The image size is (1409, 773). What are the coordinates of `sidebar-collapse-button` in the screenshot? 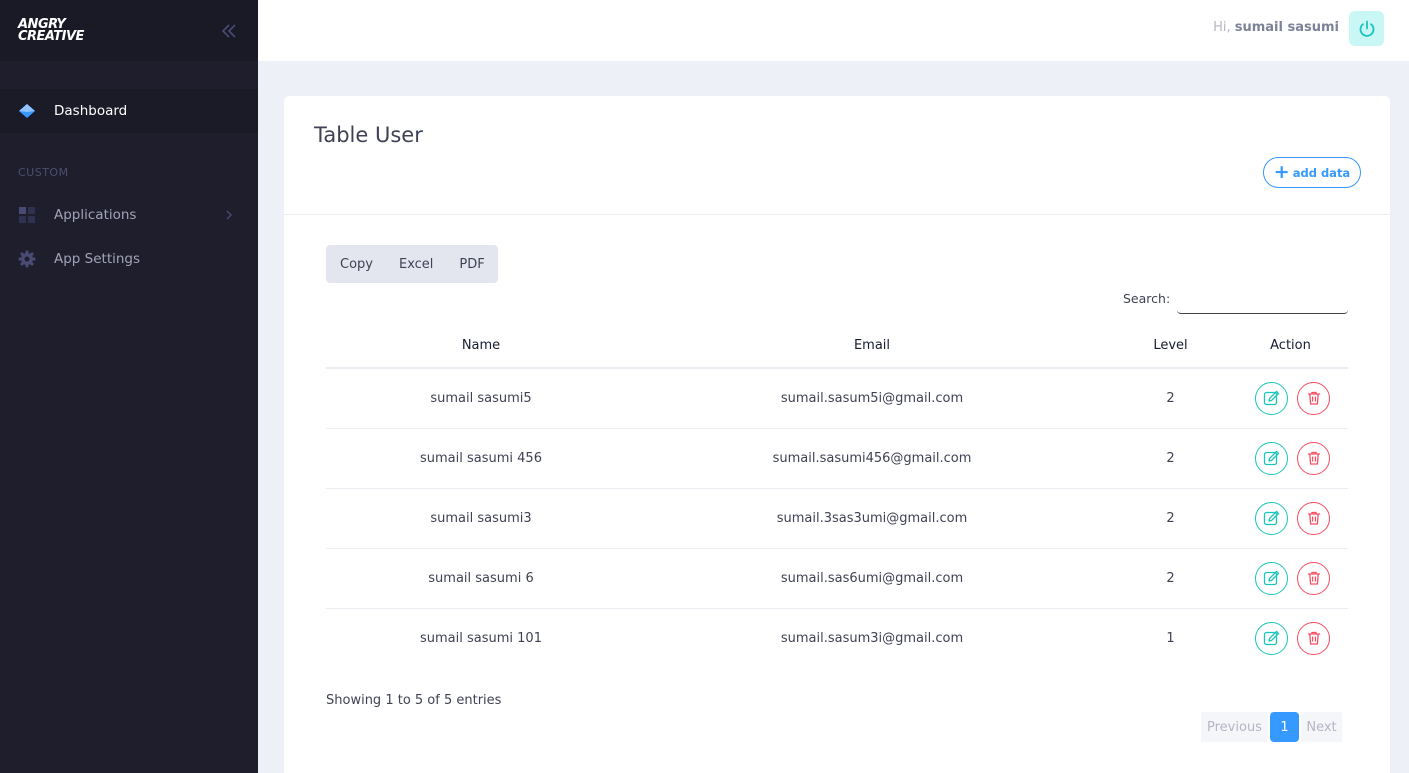 It's located at (229, 31).